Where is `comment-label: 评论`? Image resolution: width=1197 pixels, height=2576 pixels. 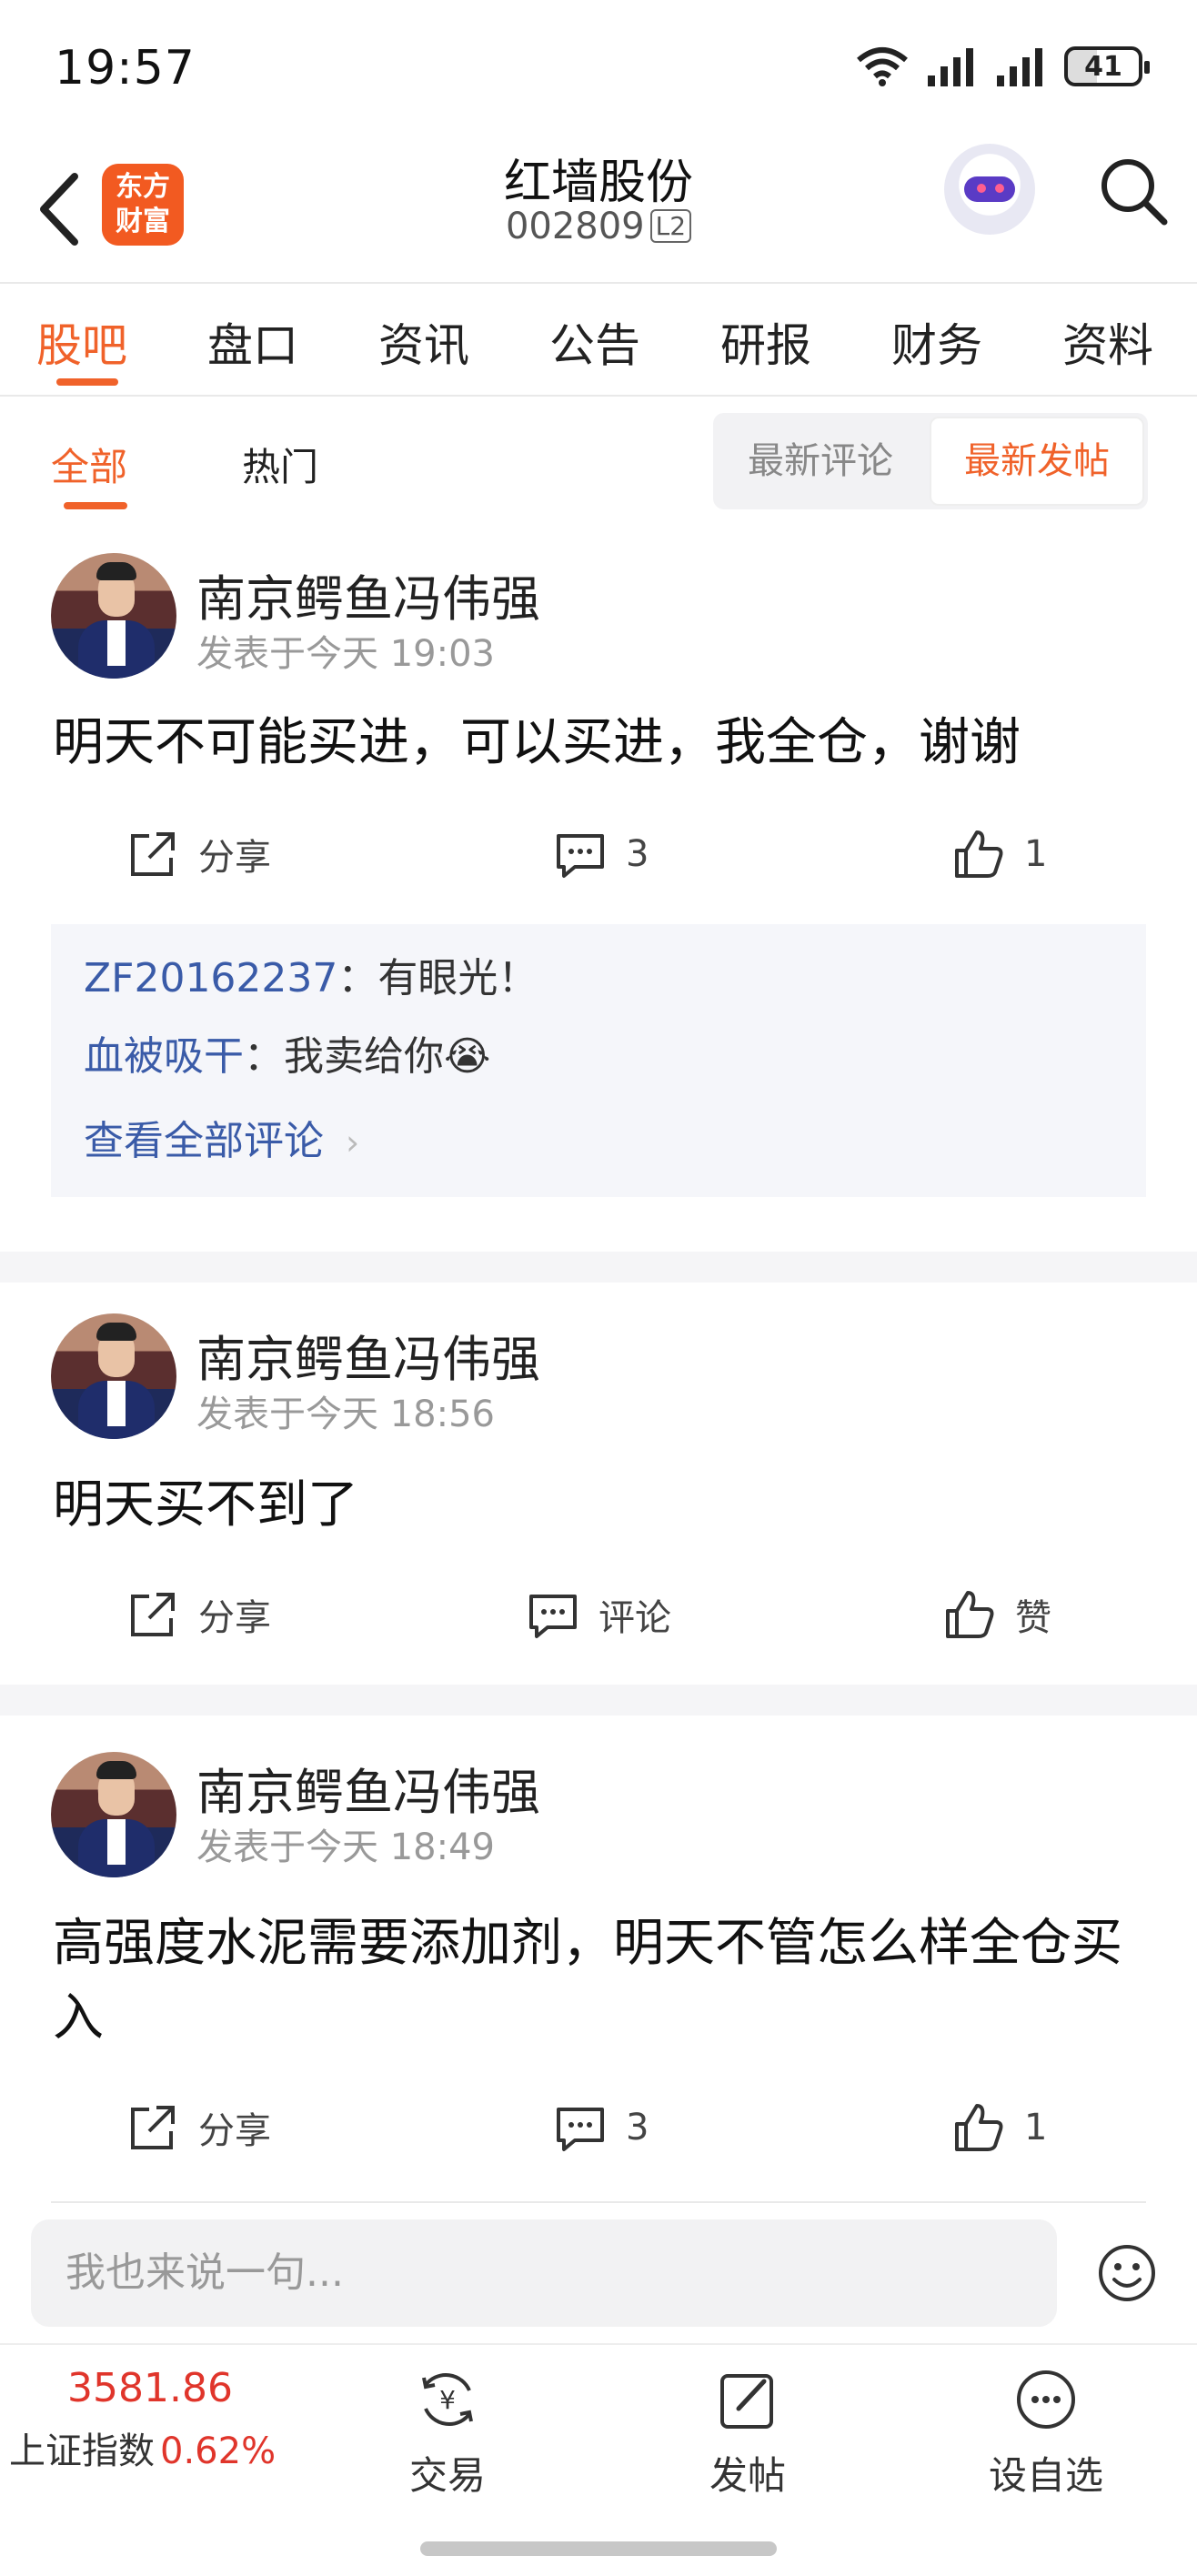 comment-label: 评论 is located at coordinates (634, 1618).